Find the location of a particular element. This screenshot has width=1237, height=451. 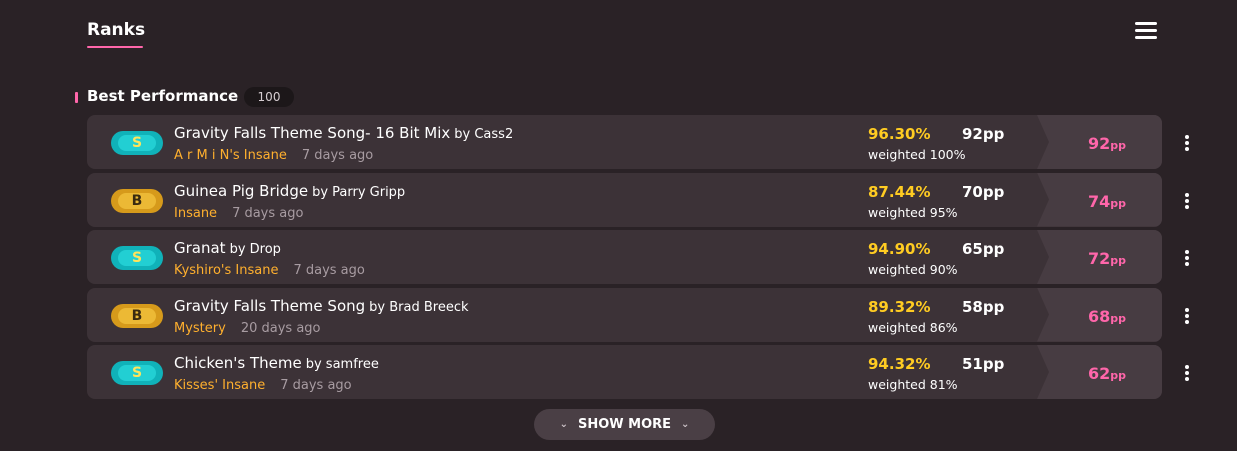

beatmap-title: Granat is located at coordinates (200, 248).